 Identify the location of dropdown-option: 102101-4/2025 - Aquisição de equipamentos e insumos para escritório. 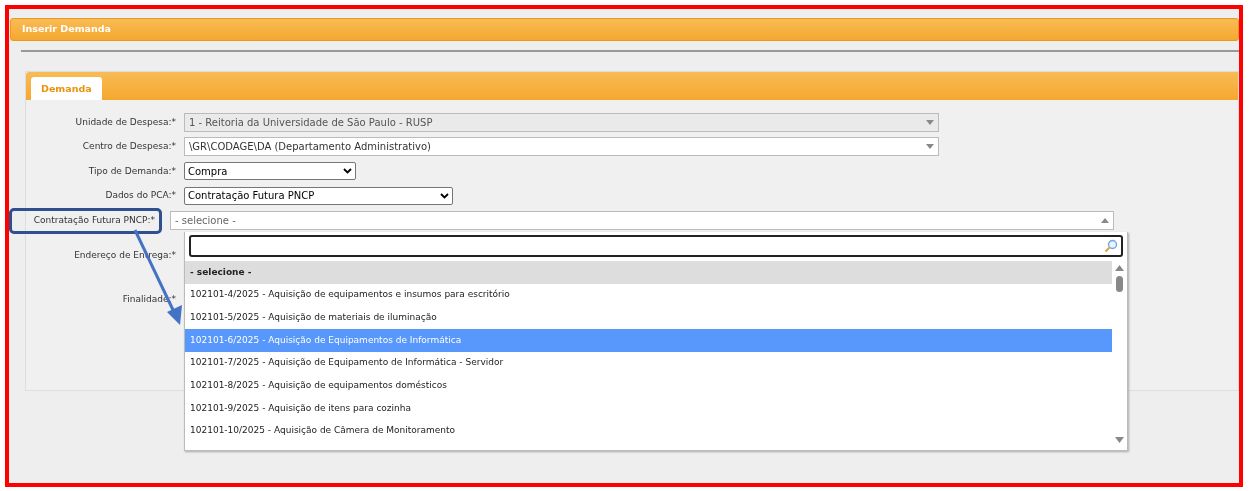
(648, 295).